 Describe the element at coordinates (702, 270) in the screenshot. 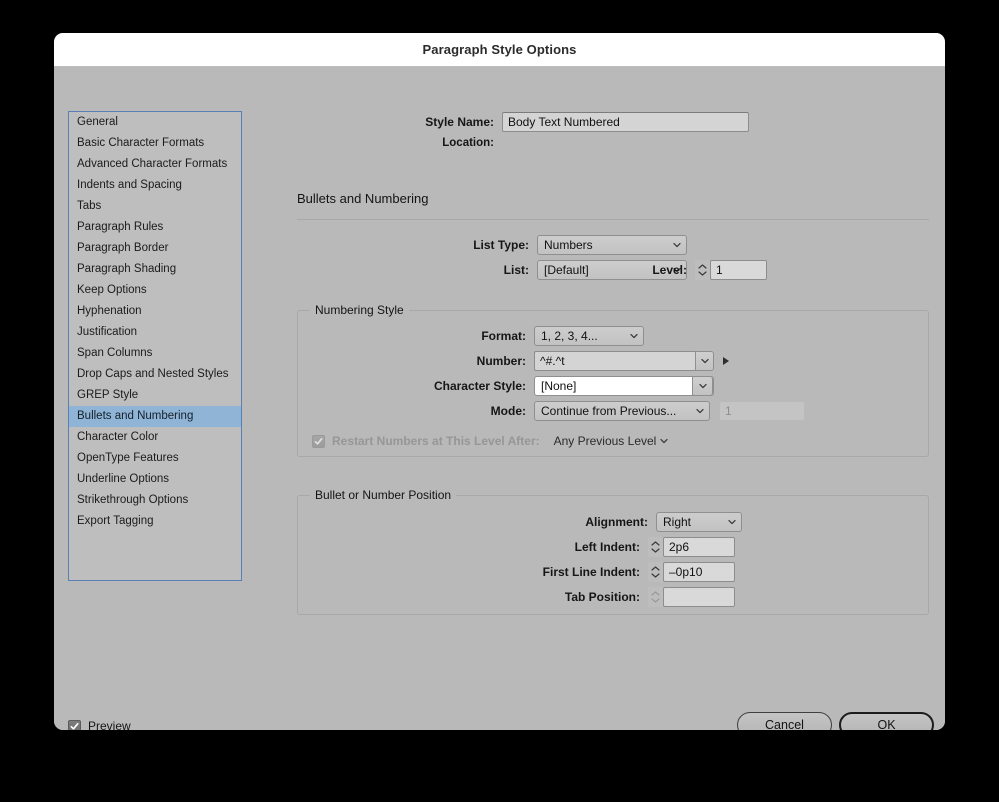

I see `level-stepper` at that location.